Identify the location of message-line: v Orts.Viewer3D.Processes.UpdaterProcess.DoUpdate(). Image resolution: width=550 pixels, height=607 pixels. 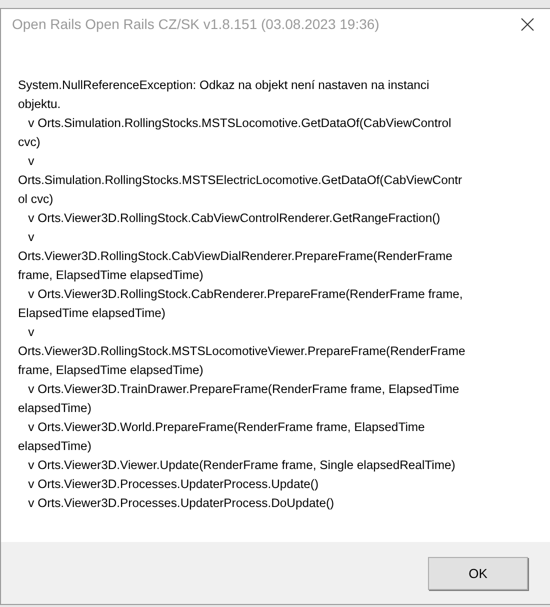
(181, 503).